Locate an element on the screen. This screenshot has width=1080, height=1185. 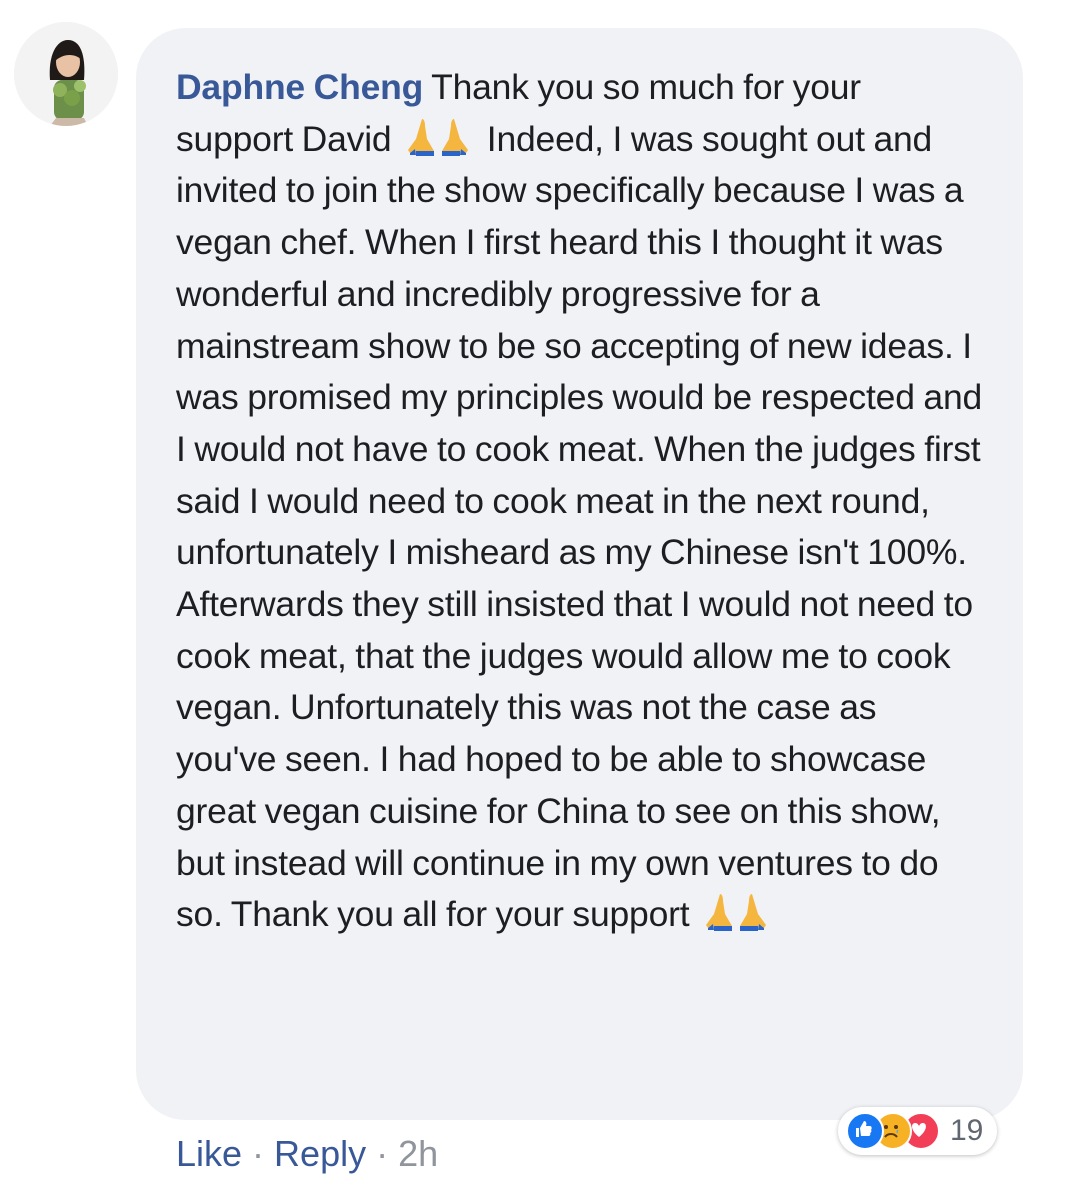
avatar is located at coordinates (66, 74).